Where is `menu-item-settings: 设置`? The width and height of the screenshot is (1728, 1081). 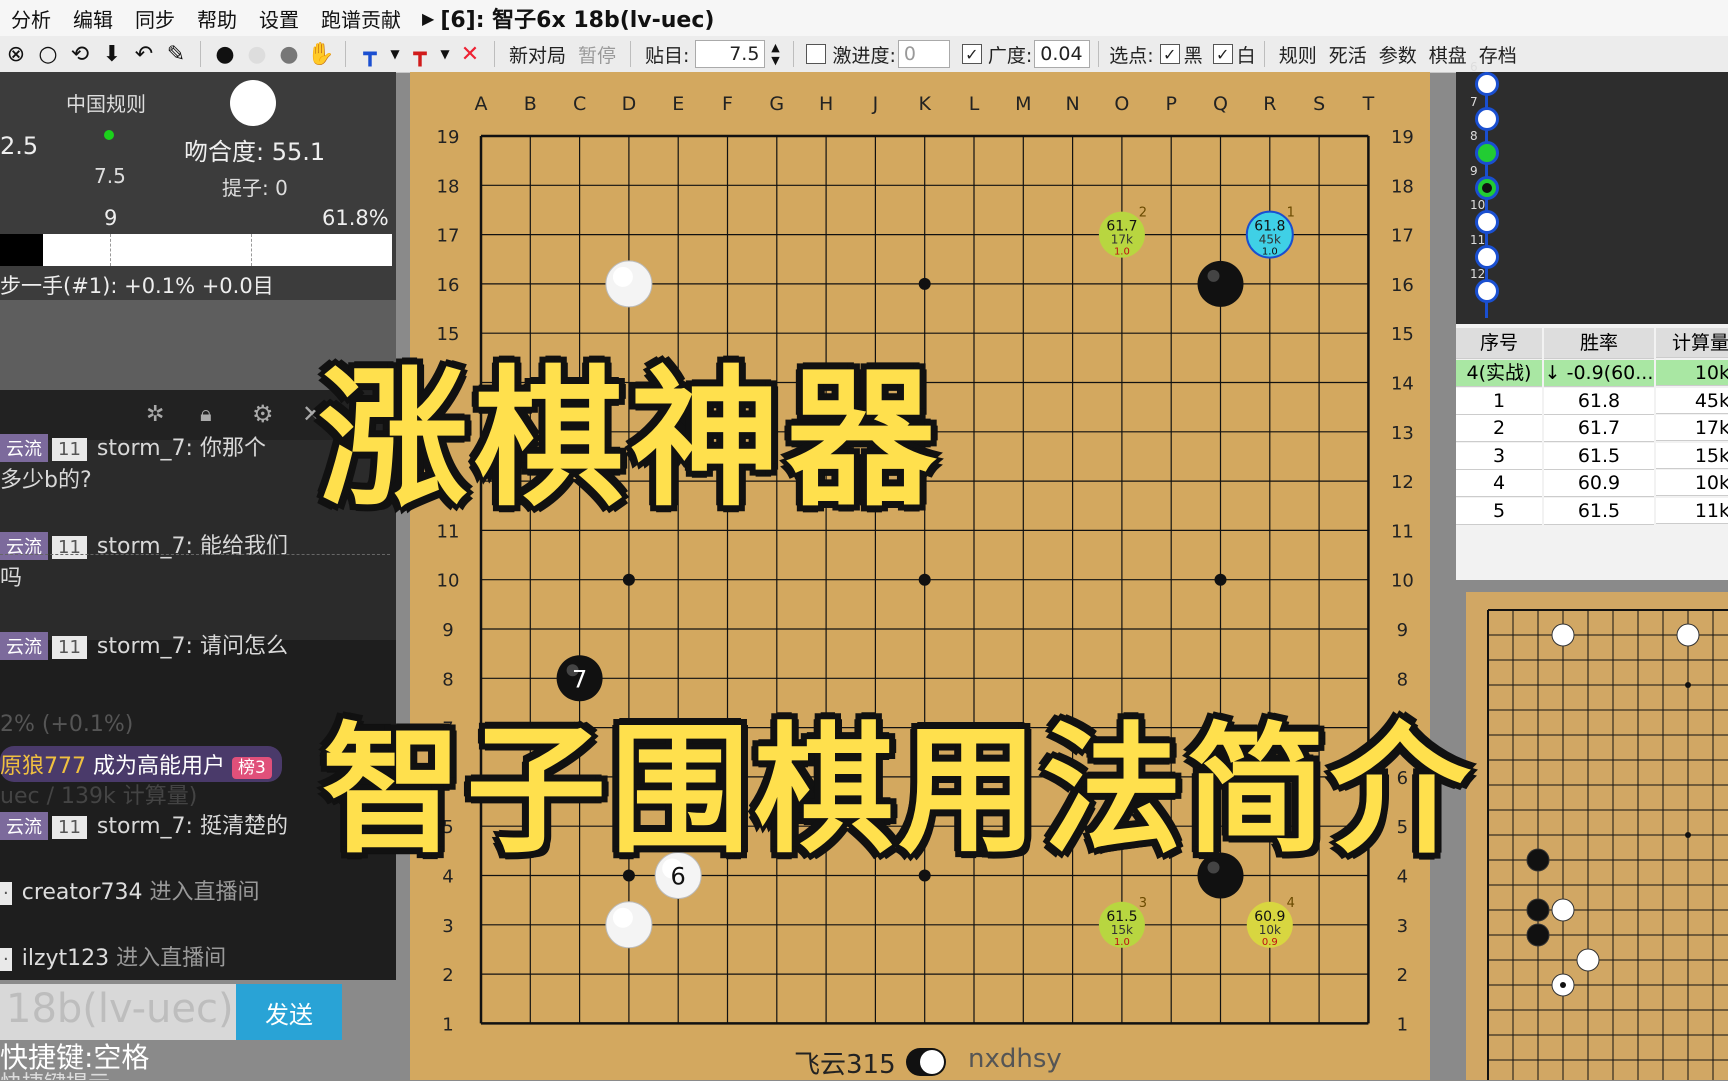 menu-item-settings: 设置 is located at coordinates (279, 18).